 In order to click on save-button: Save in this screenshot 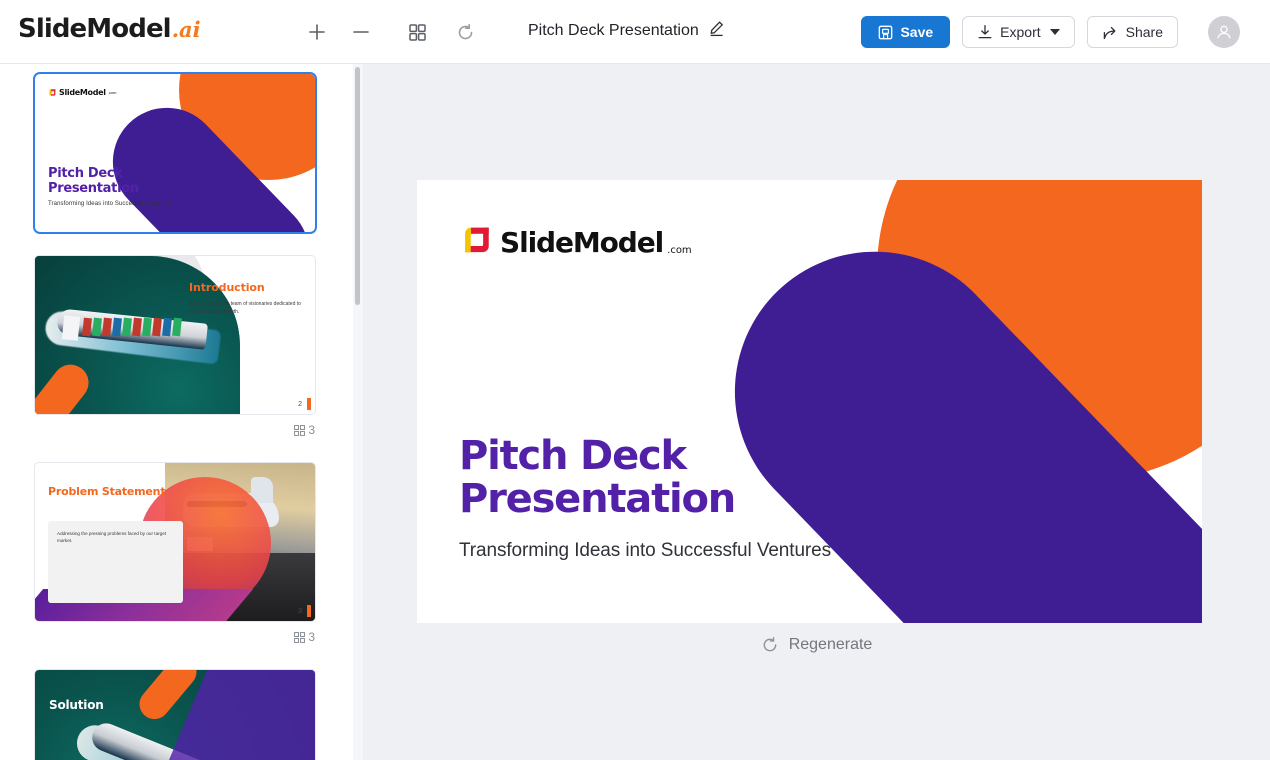, I will do `click(906, 32)`.